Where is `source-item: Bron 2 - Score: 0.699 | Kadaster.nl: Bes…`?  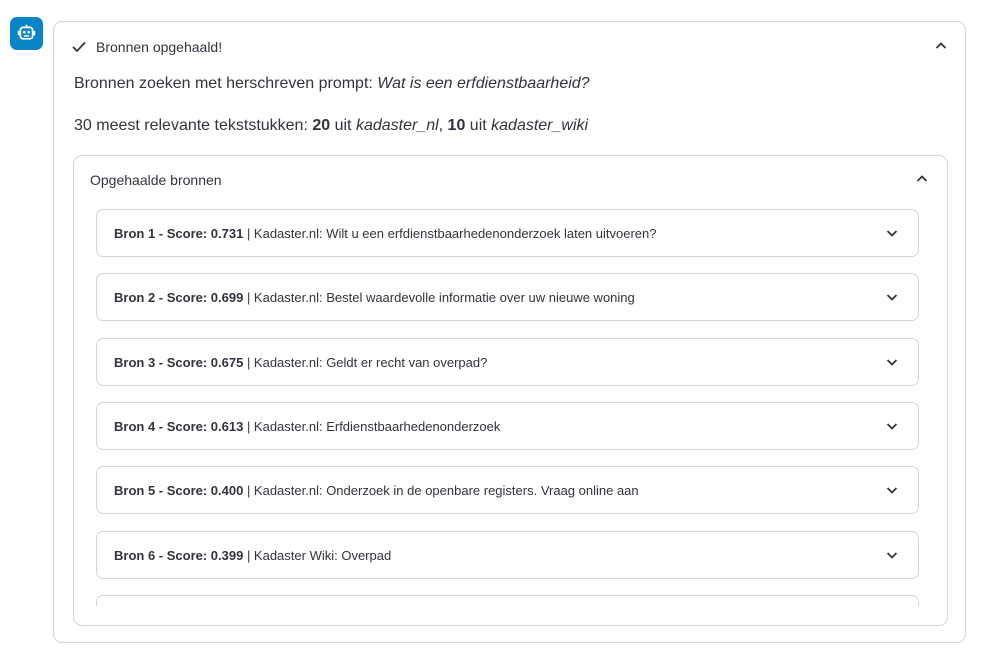
source-item: Bron 2 - Score: 0.699 | Kadaster.nl: Bes… is located at coordinates (507, 297).